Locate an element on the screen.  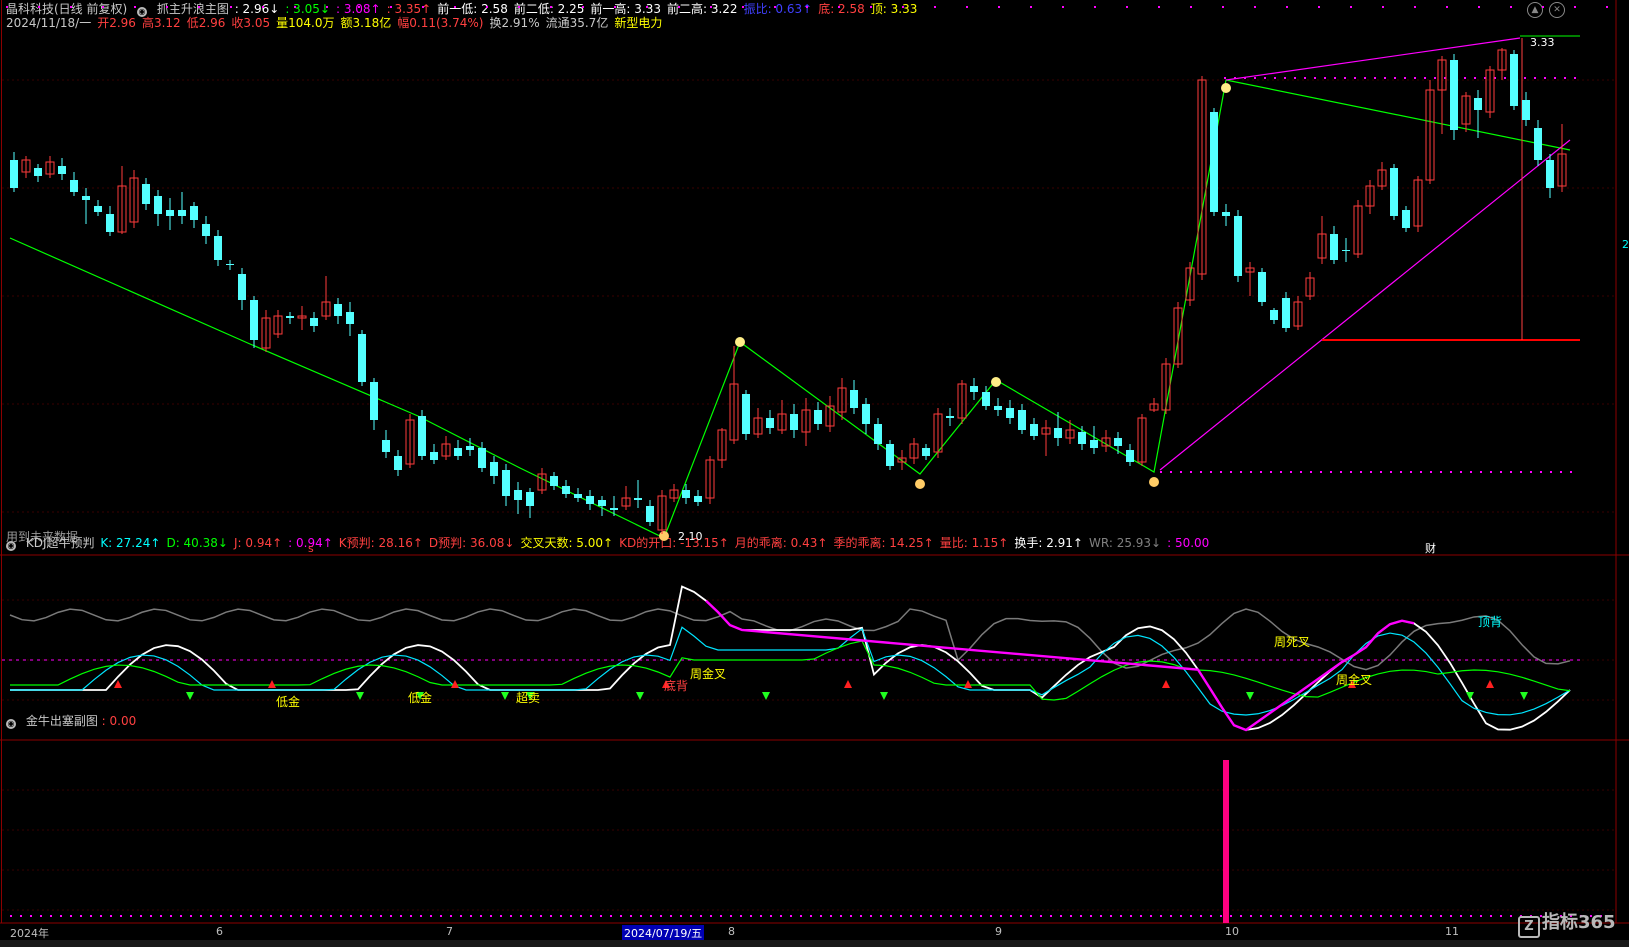
right-edge-label: 2 is located at coordinates (1625, 244).